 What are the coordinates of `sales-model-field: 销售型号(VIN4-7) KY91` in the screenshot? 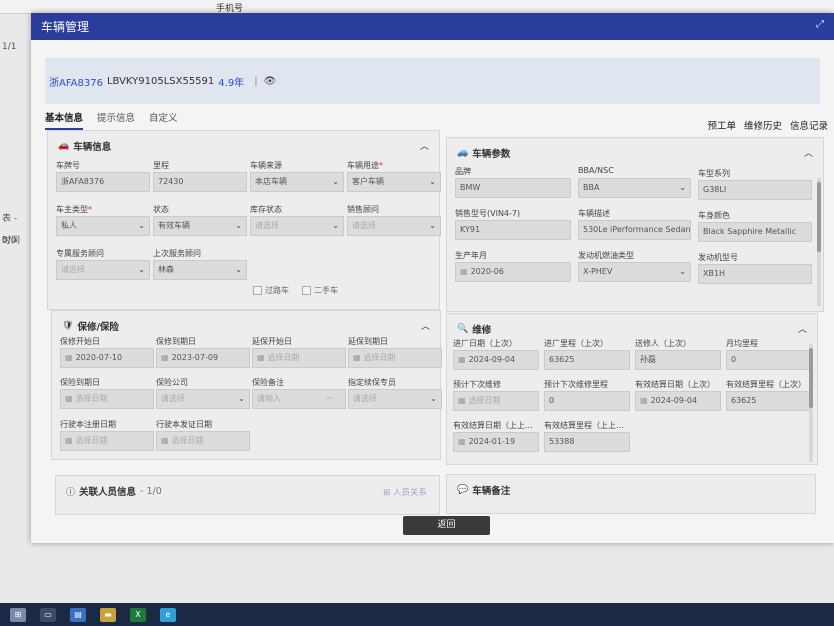 It's located at (513, 224).